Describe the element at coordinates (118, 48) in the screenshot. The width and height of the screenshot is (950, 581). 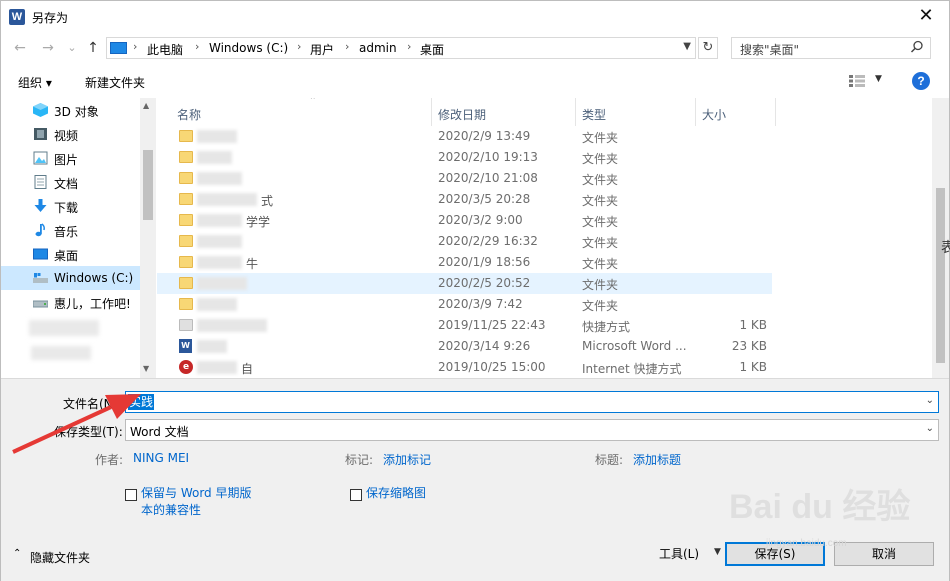
I see `this-pc-icon` at that location.